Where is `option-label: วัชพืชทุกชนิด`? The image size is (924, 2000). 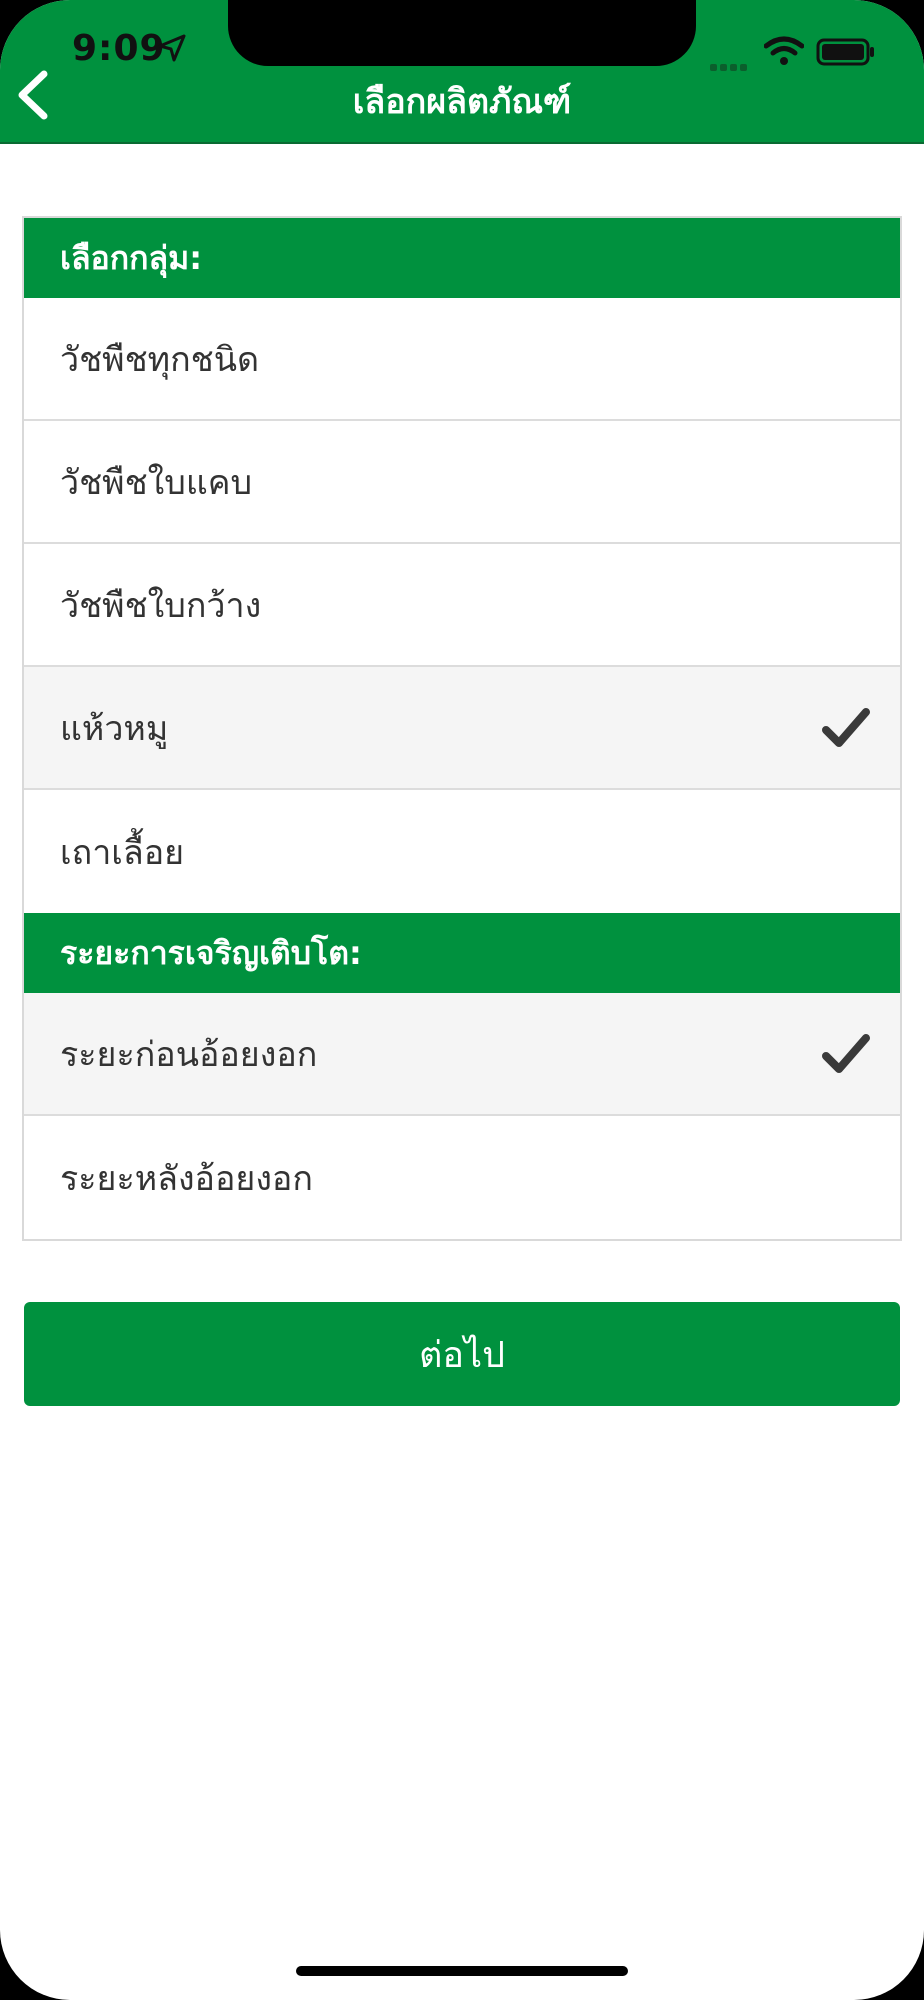 option-label: วัชพืชทุกชนิด is located at coordinates (160, 359).